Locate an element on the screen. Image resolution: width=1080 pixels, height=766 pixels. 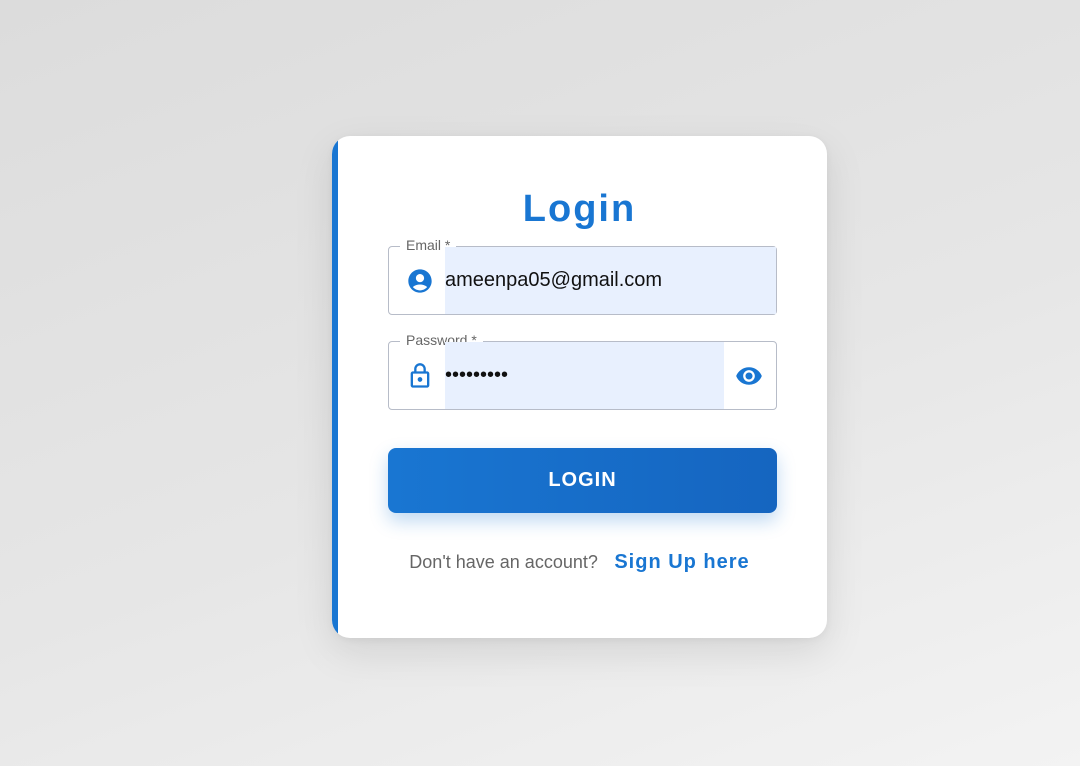
password-input: ••••••••• is located at coordinates (476, 375).